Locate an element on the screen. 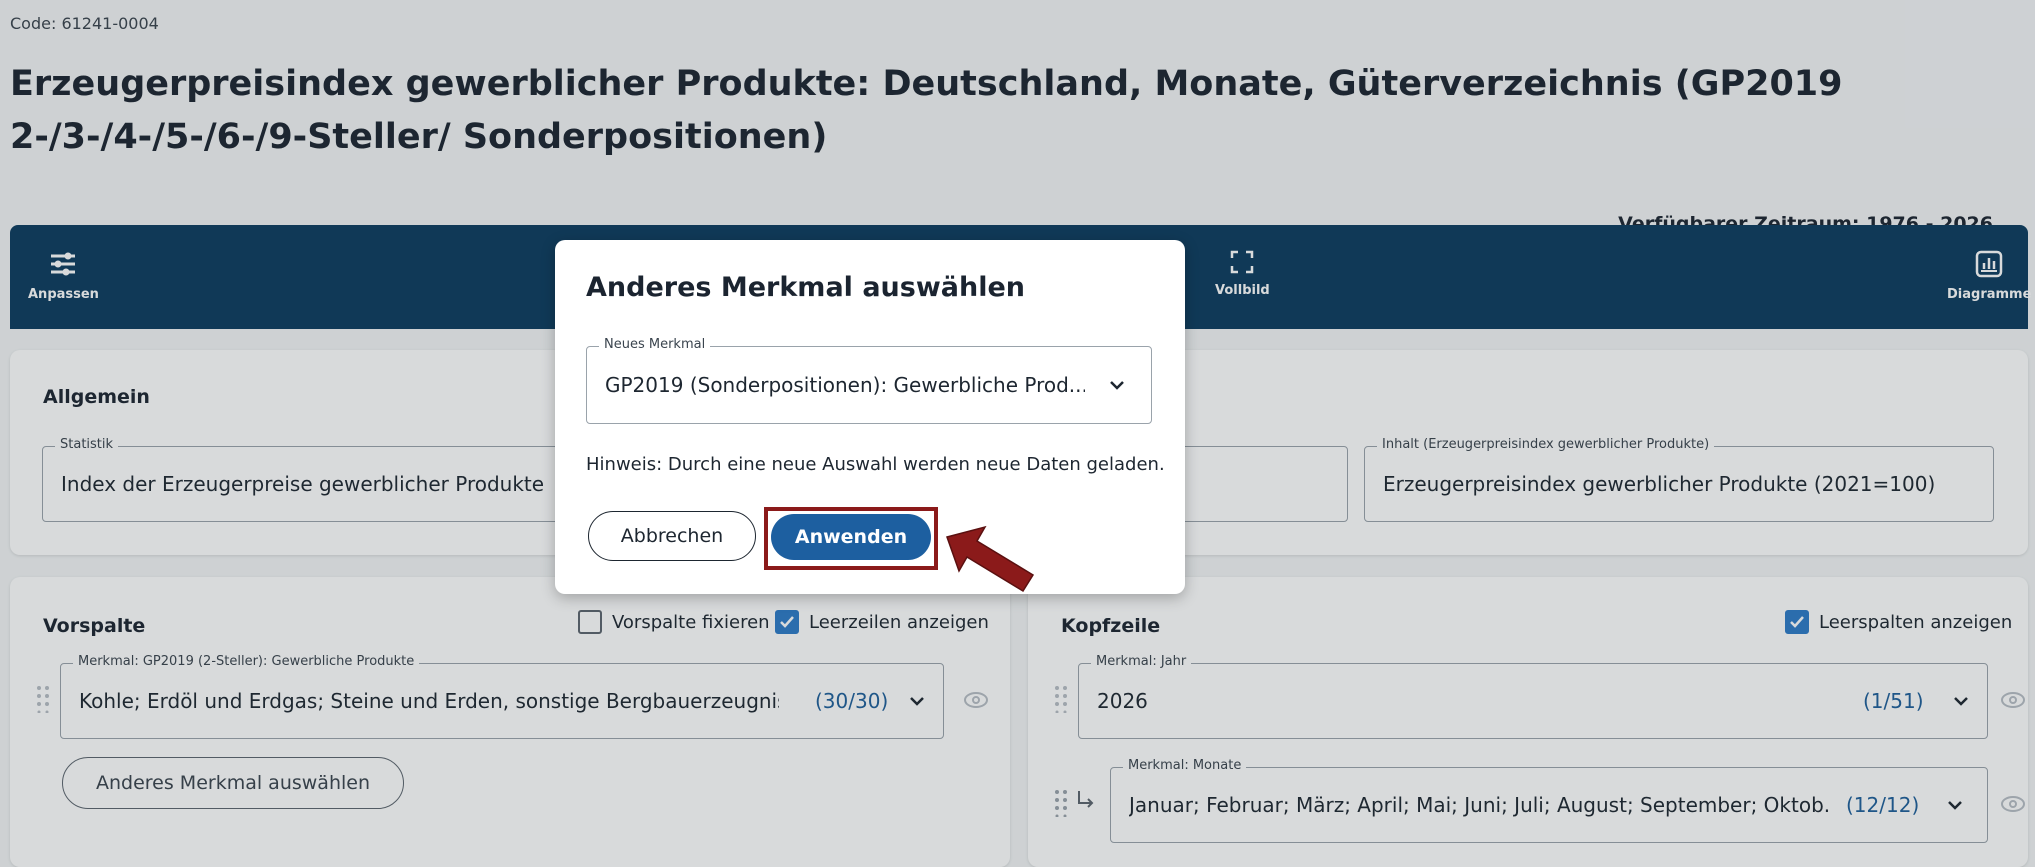 This screenshot has width=2035, height=867. dialog-title: Anderes Merkmal auswählen is located at coordinates (806, 287).